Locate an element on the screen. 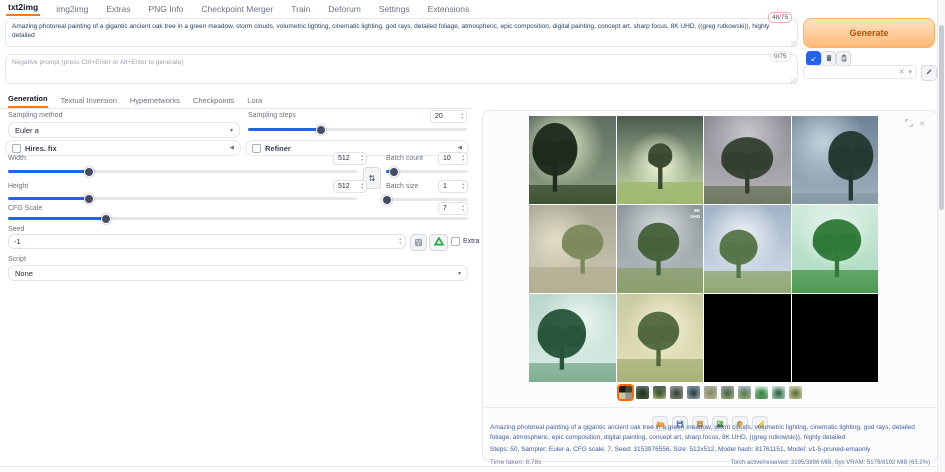  paste-generation-params-button: ↙ is located at coordinates (813, 58).